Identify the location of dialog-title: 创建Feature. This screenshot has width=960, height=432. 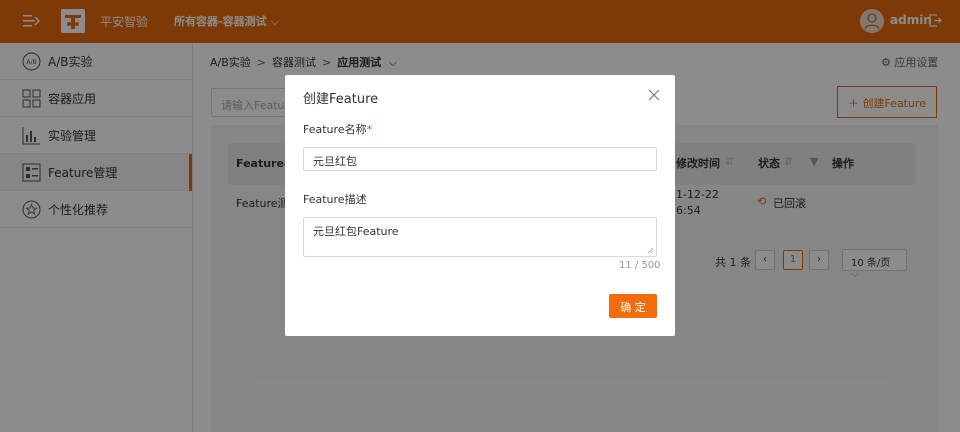
(341, 99).